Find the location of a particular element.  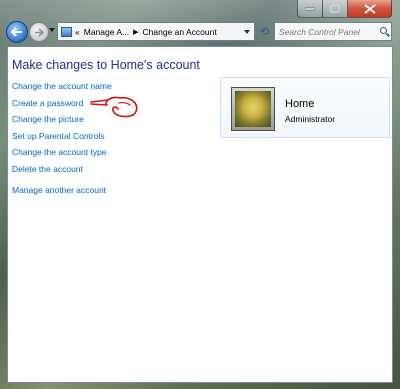

change-account-type-link: Change the account type is located at coordinates (62, 152).